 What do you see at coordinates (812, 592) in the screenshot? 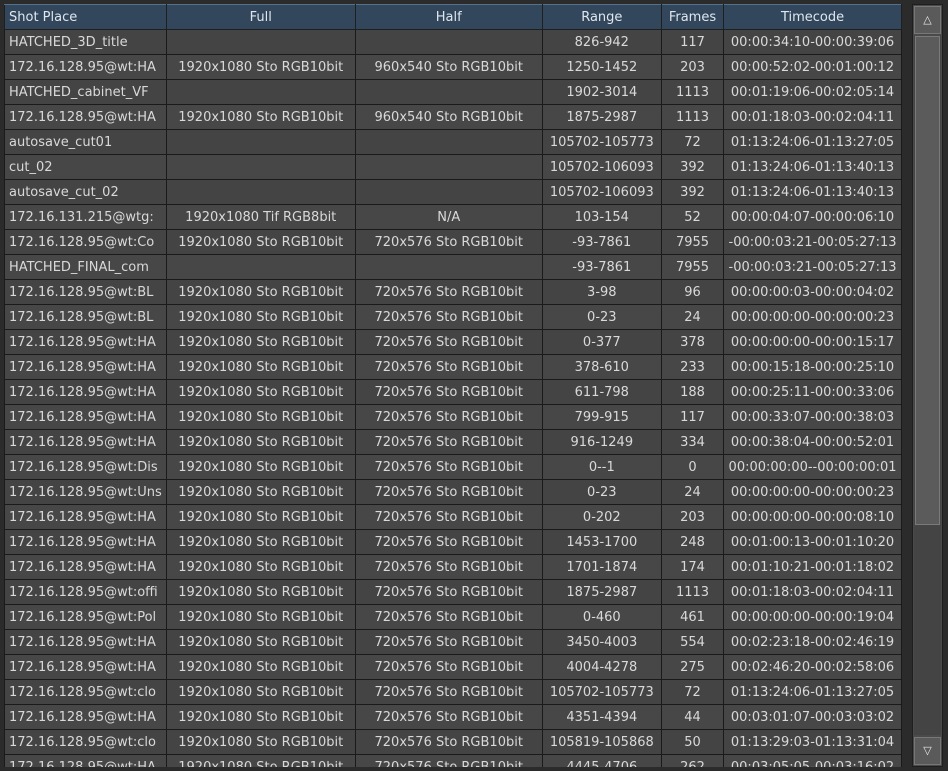
I see `timecode-cell: 00:01:18:03-00:02:04:11` at bounding box center [812, 592].